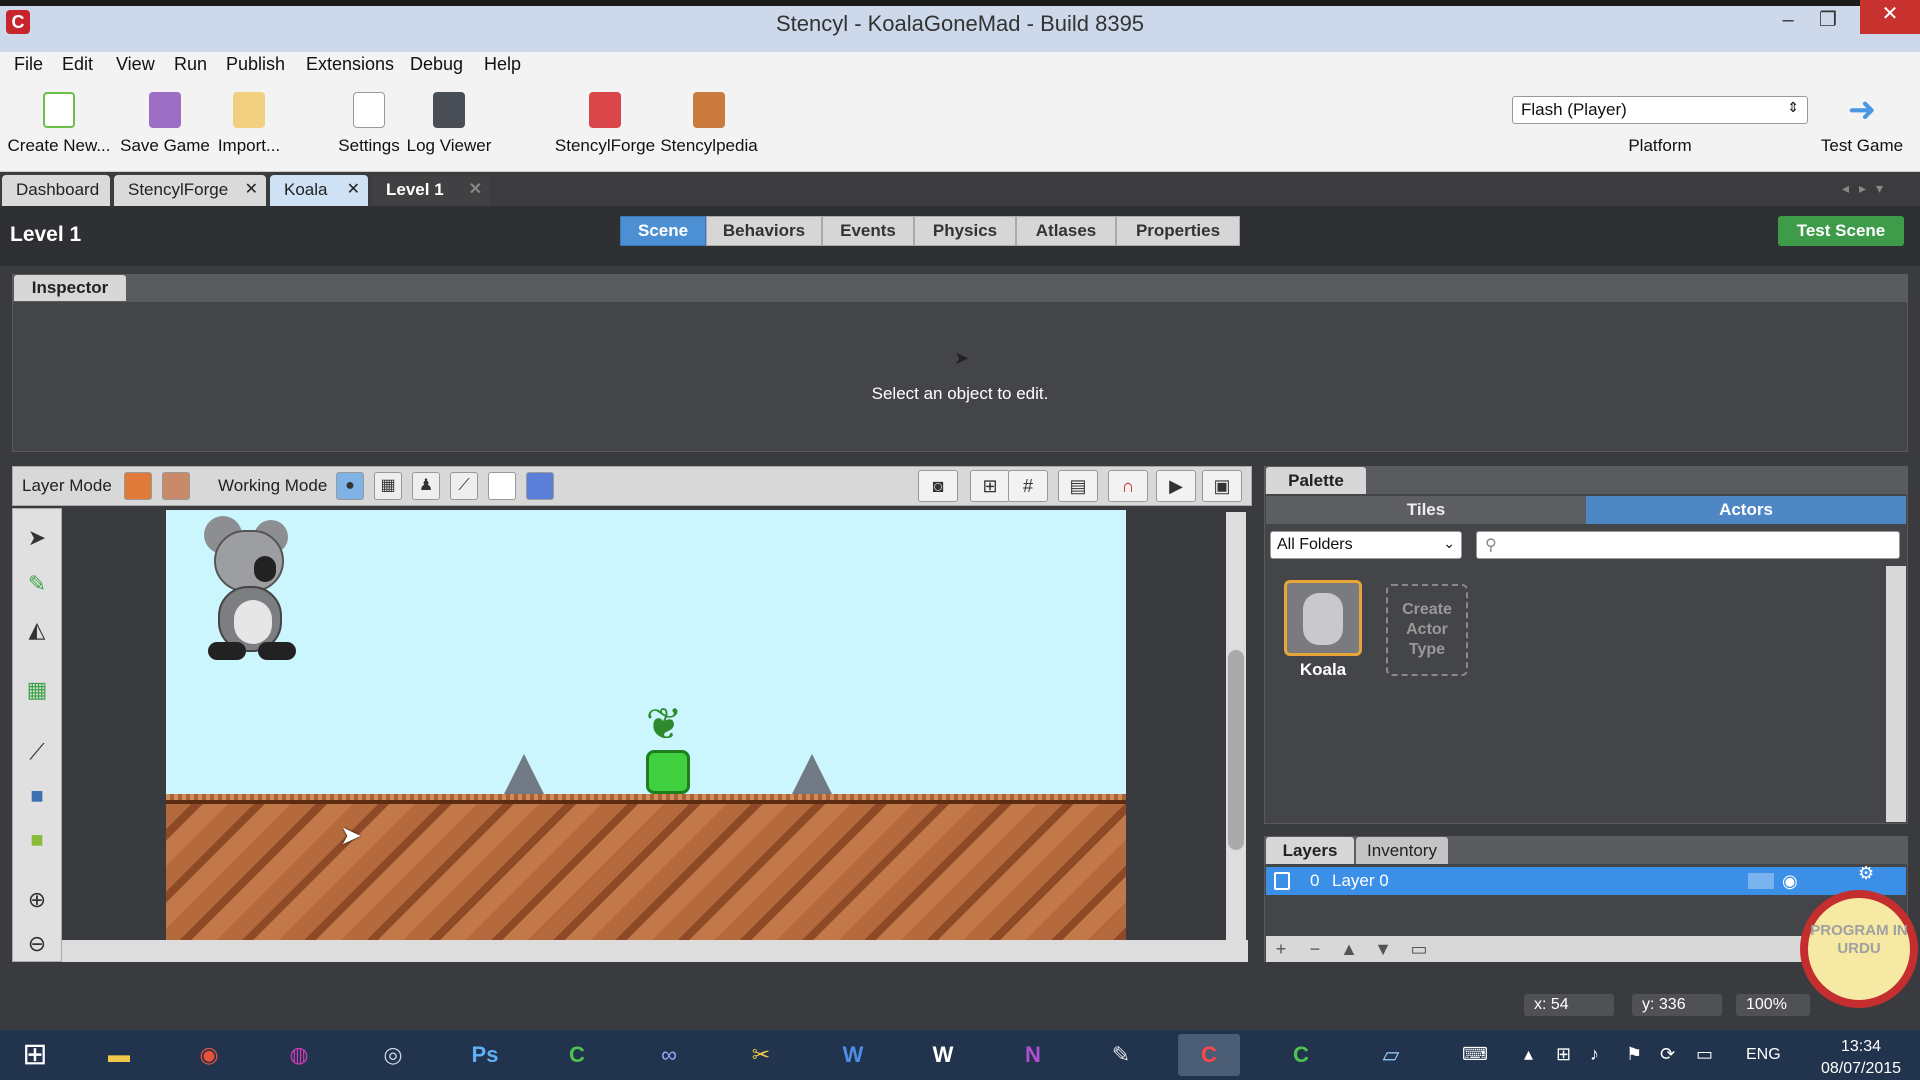  What do you see at coordinates (190, 64) in the screenshot?
I see `menu-run: Run` at bounding box center [190, 64].